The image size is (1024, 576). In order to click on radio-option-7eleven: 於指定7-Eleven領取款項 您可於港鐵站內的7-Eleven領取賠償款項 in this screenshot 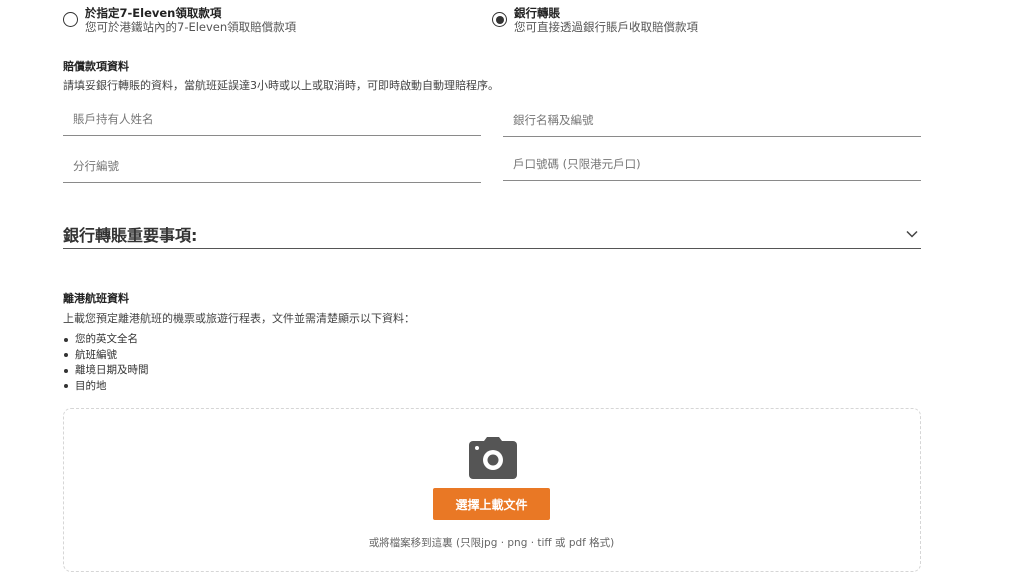, I will do `click(179, 20)`.